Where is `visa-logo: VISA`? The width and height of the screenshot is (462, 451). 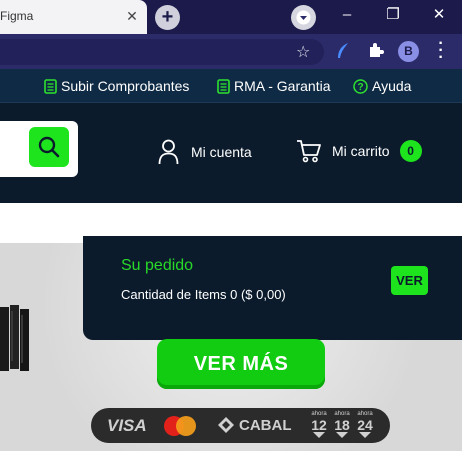
visa-logo: VISA is located at coordinates (127, 425).